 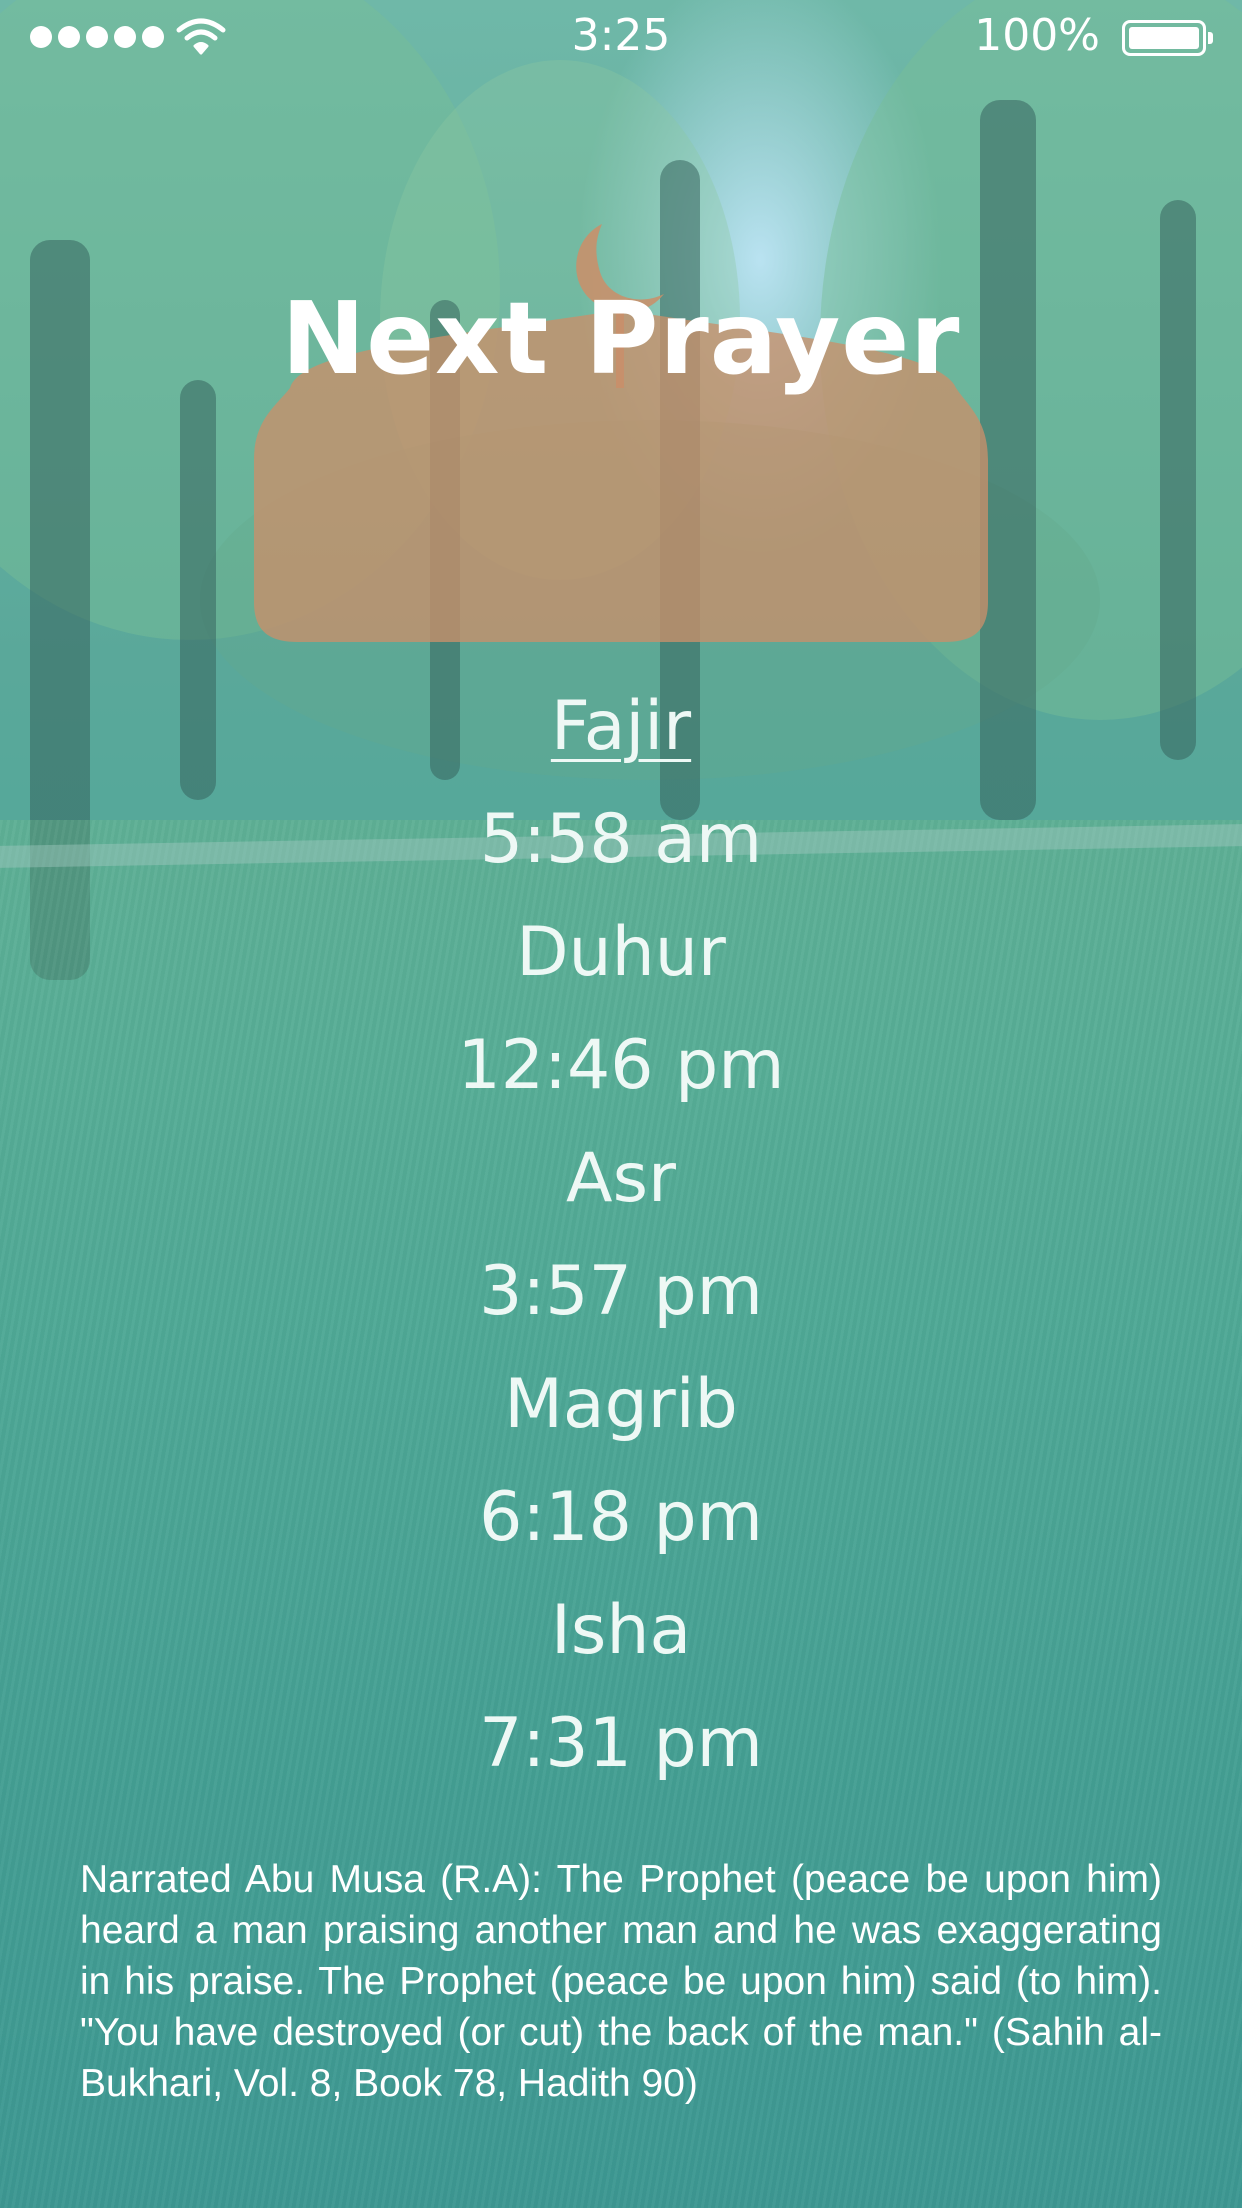 What do you see at coordinates (621, 1517) in the screenshot?
I see `prayer-time-magrib: 6:18 pm` at bounding box center [621, 1517].